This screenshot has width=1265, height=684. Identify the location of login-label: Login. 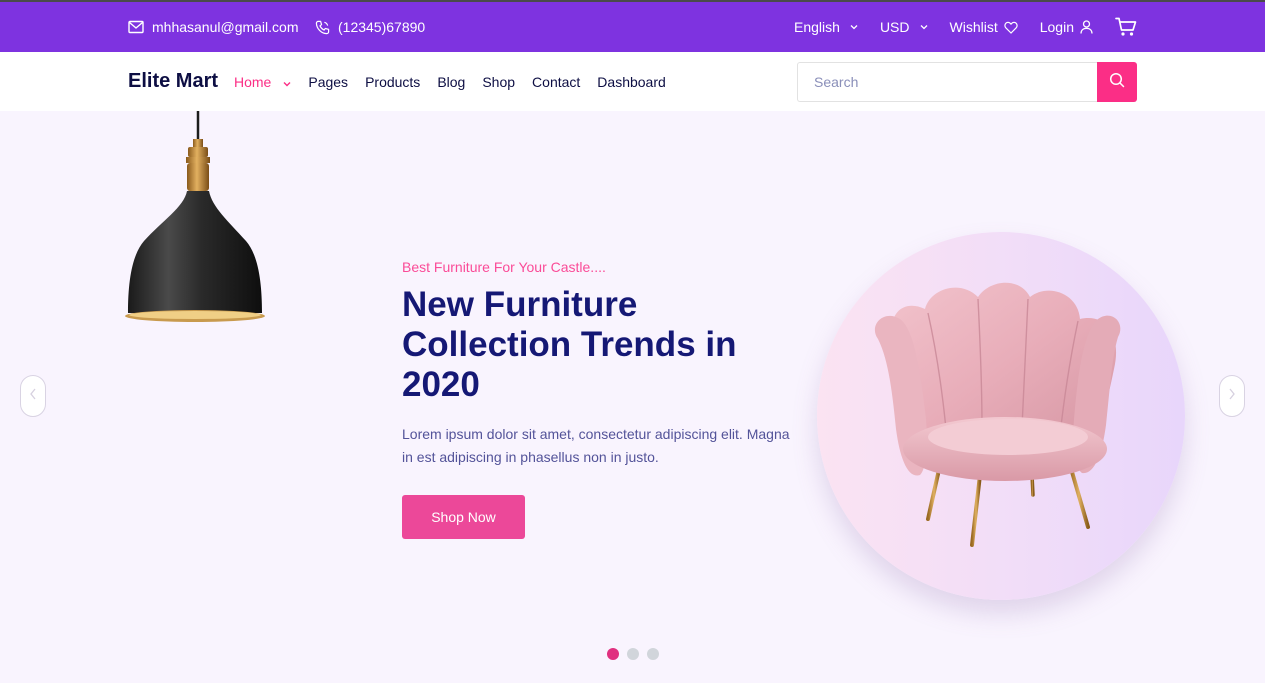
(1056, 27).